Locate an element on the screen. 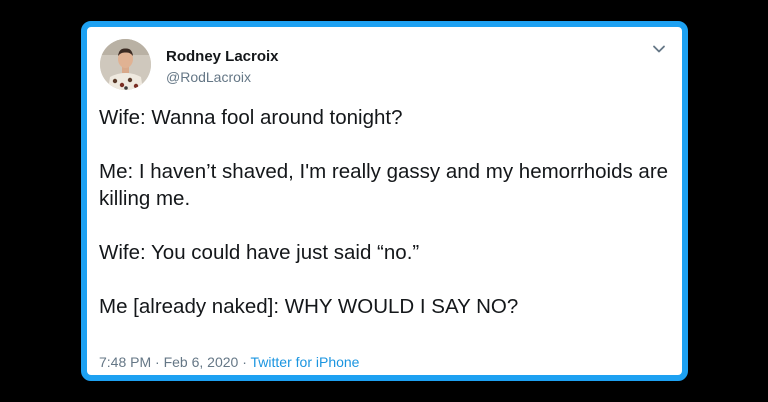 This screenshot has height=402, width=768. author-name: Rodney Lacroix is located at coordinates (222, 57).